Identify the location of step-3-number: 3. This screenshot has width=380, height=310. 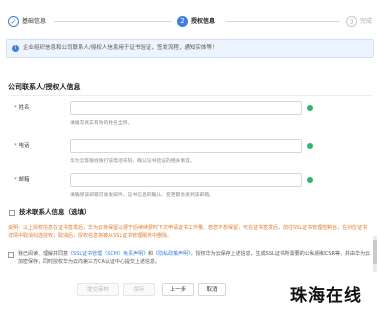
(351, 21).